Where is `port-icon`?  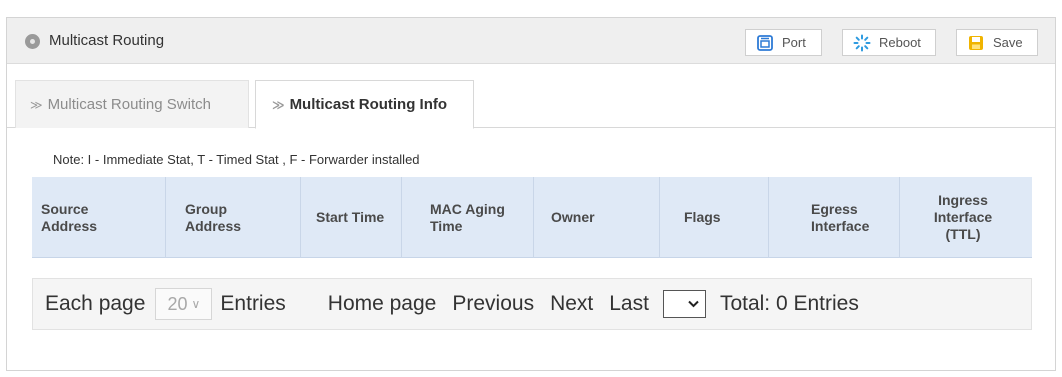 port-icon is located at coordinates (765, 43).